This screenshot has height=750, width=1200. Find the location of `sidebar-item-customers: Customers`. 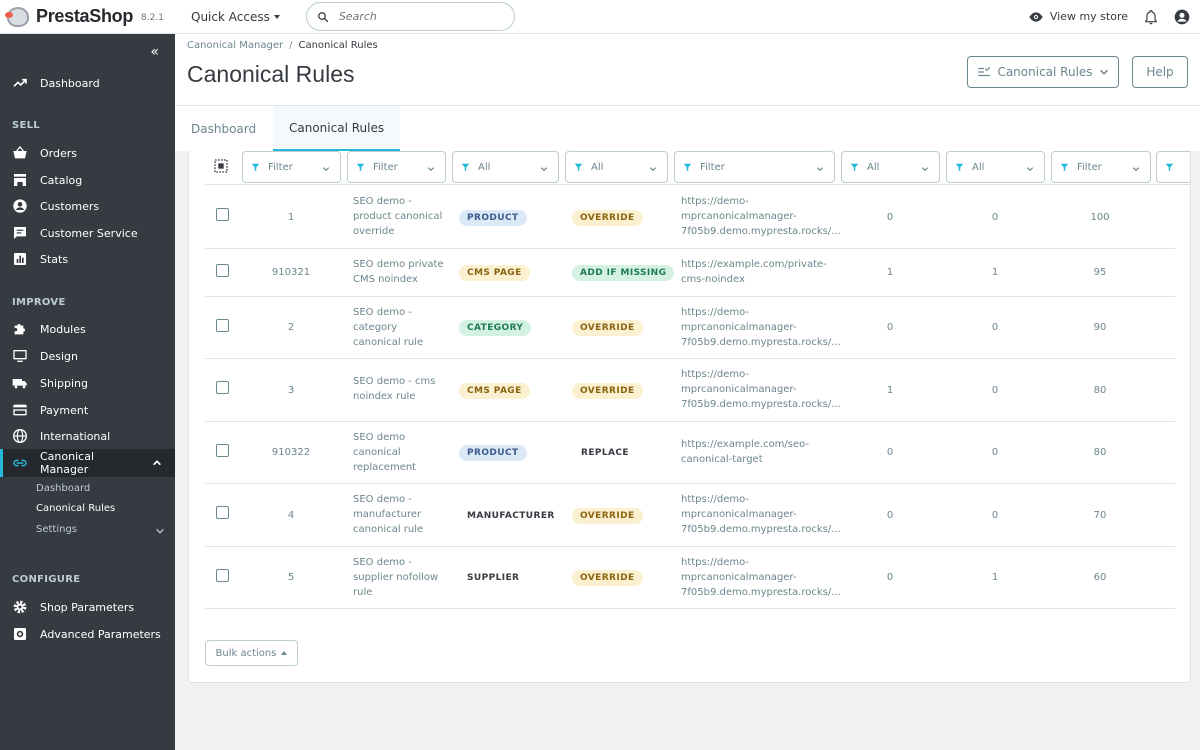

sidebar-item-customers: Customers is located at coordinates (87, 206).